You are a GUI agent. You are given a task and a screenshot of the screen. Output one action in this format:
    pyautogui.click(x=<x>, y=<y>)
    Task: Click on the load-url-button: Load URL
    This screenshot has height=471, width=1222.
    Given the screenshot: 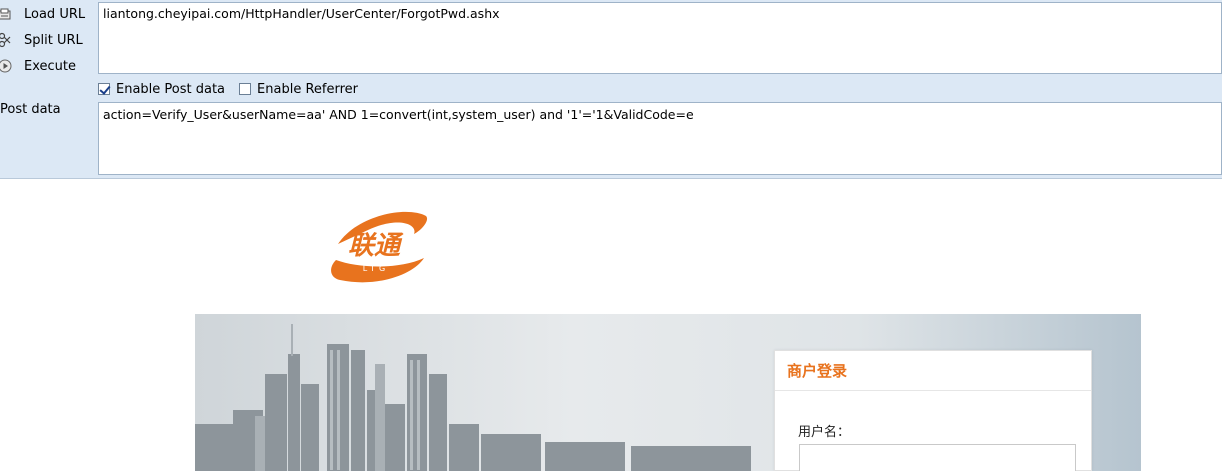 What is the action you would take?
    pyautogui.click(x=42, y=14)
    